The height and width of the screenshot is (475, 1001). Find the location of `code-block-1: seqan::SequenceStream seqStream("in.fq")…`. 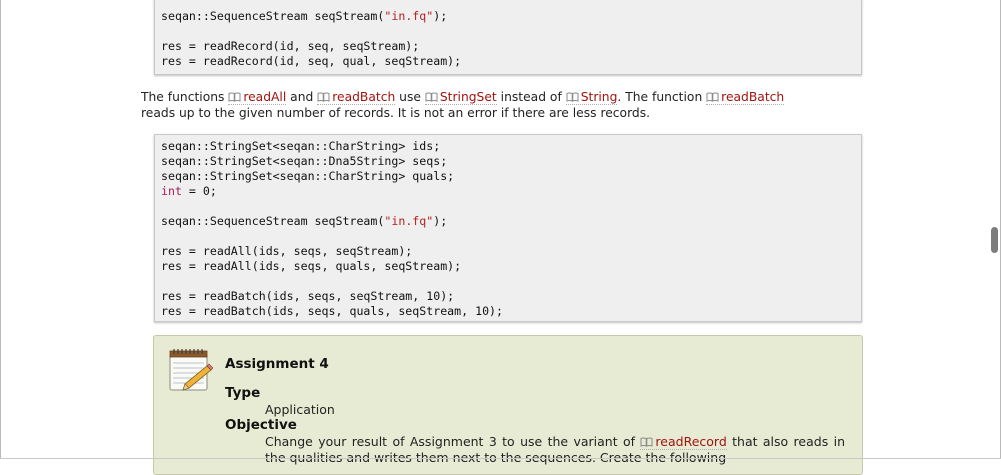

code-block-1: seqan::SequenceStream seqStream("in.fq")… is located at coordinates (508, 37).